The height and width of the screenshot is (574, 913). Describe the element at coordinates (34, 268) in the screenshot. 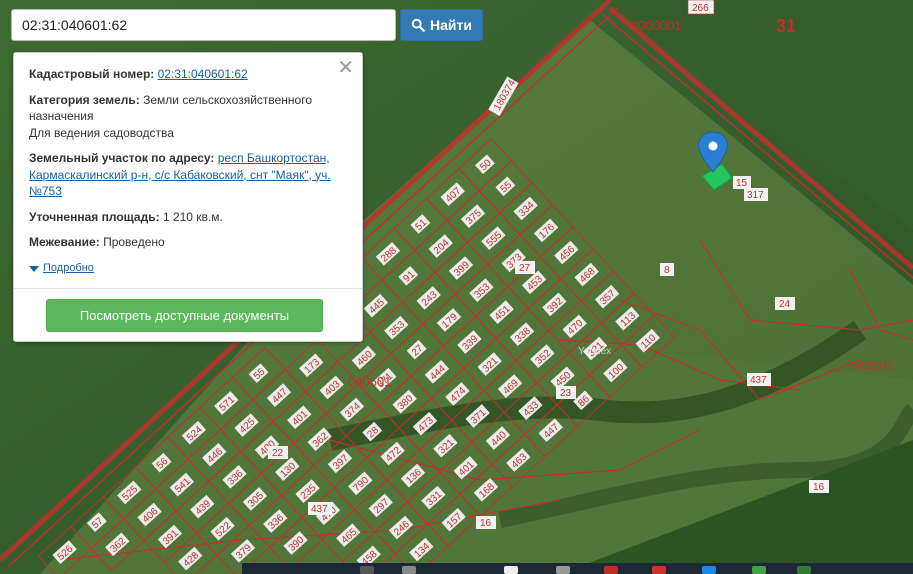

I see `chevron-down-icon` at that location.